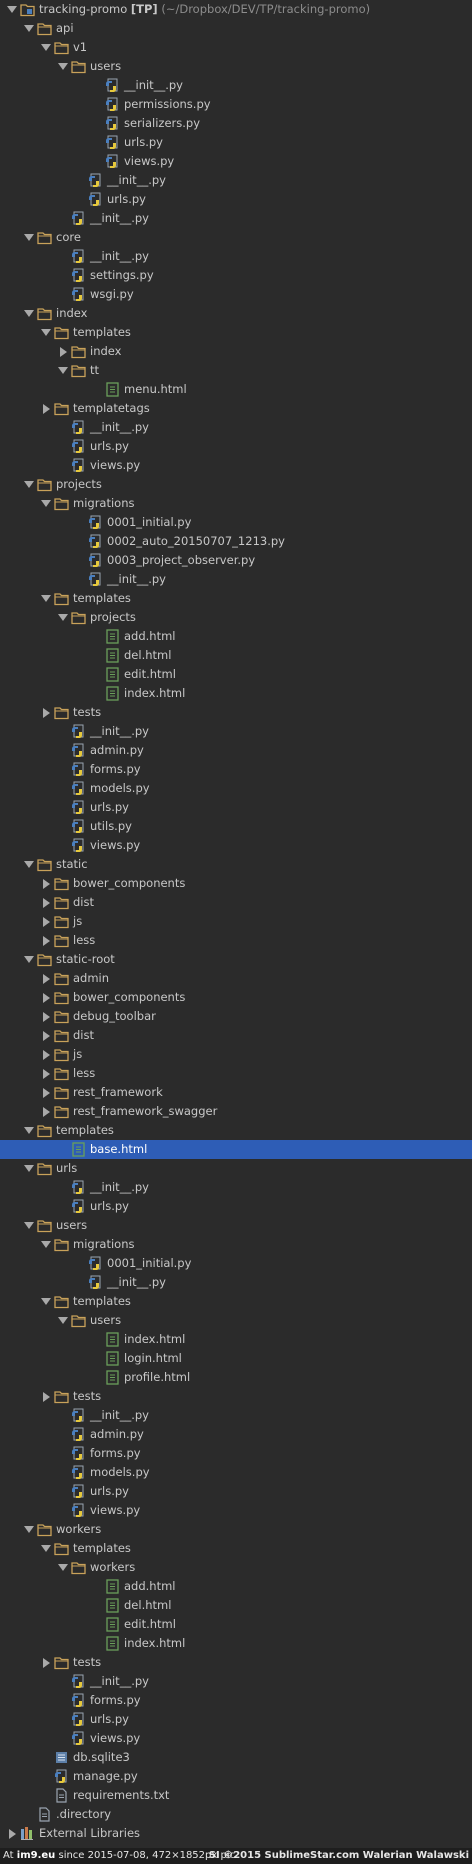  I want to click on tree-folder-row: js, so click(236, 1054).